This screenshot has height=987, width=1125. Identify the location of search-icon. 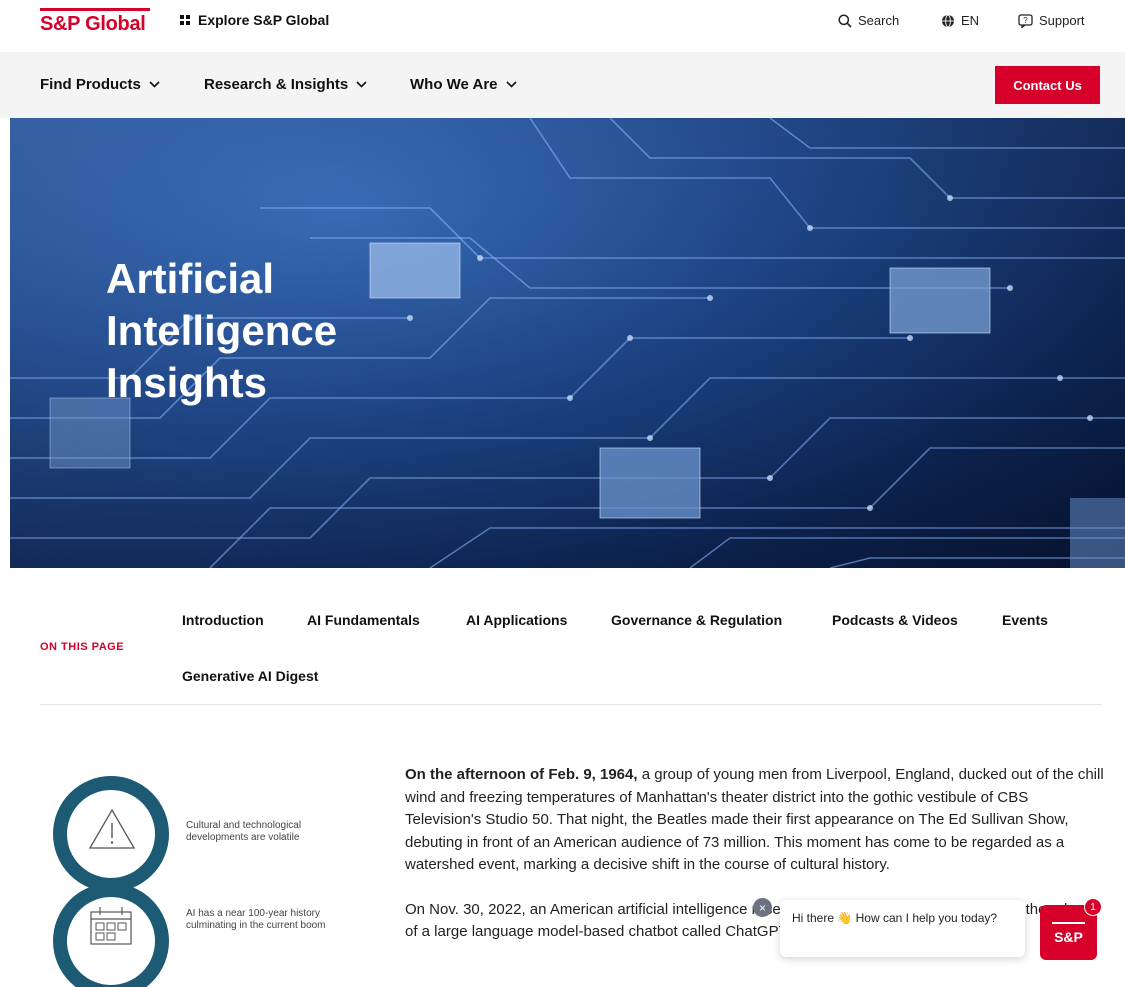
(845, 20).